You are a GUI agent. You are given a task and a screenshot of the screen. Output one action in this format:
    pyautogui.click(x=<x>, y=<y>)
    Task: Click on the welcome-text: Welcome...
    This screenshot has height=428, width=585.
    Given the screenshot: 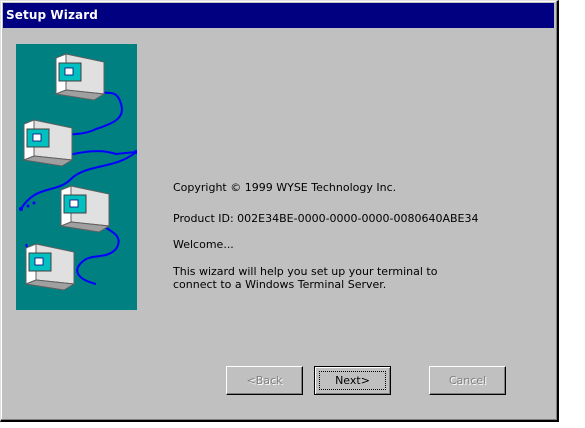 What is the action you would take?
    pyautogui.click(x=203, y=244)
    